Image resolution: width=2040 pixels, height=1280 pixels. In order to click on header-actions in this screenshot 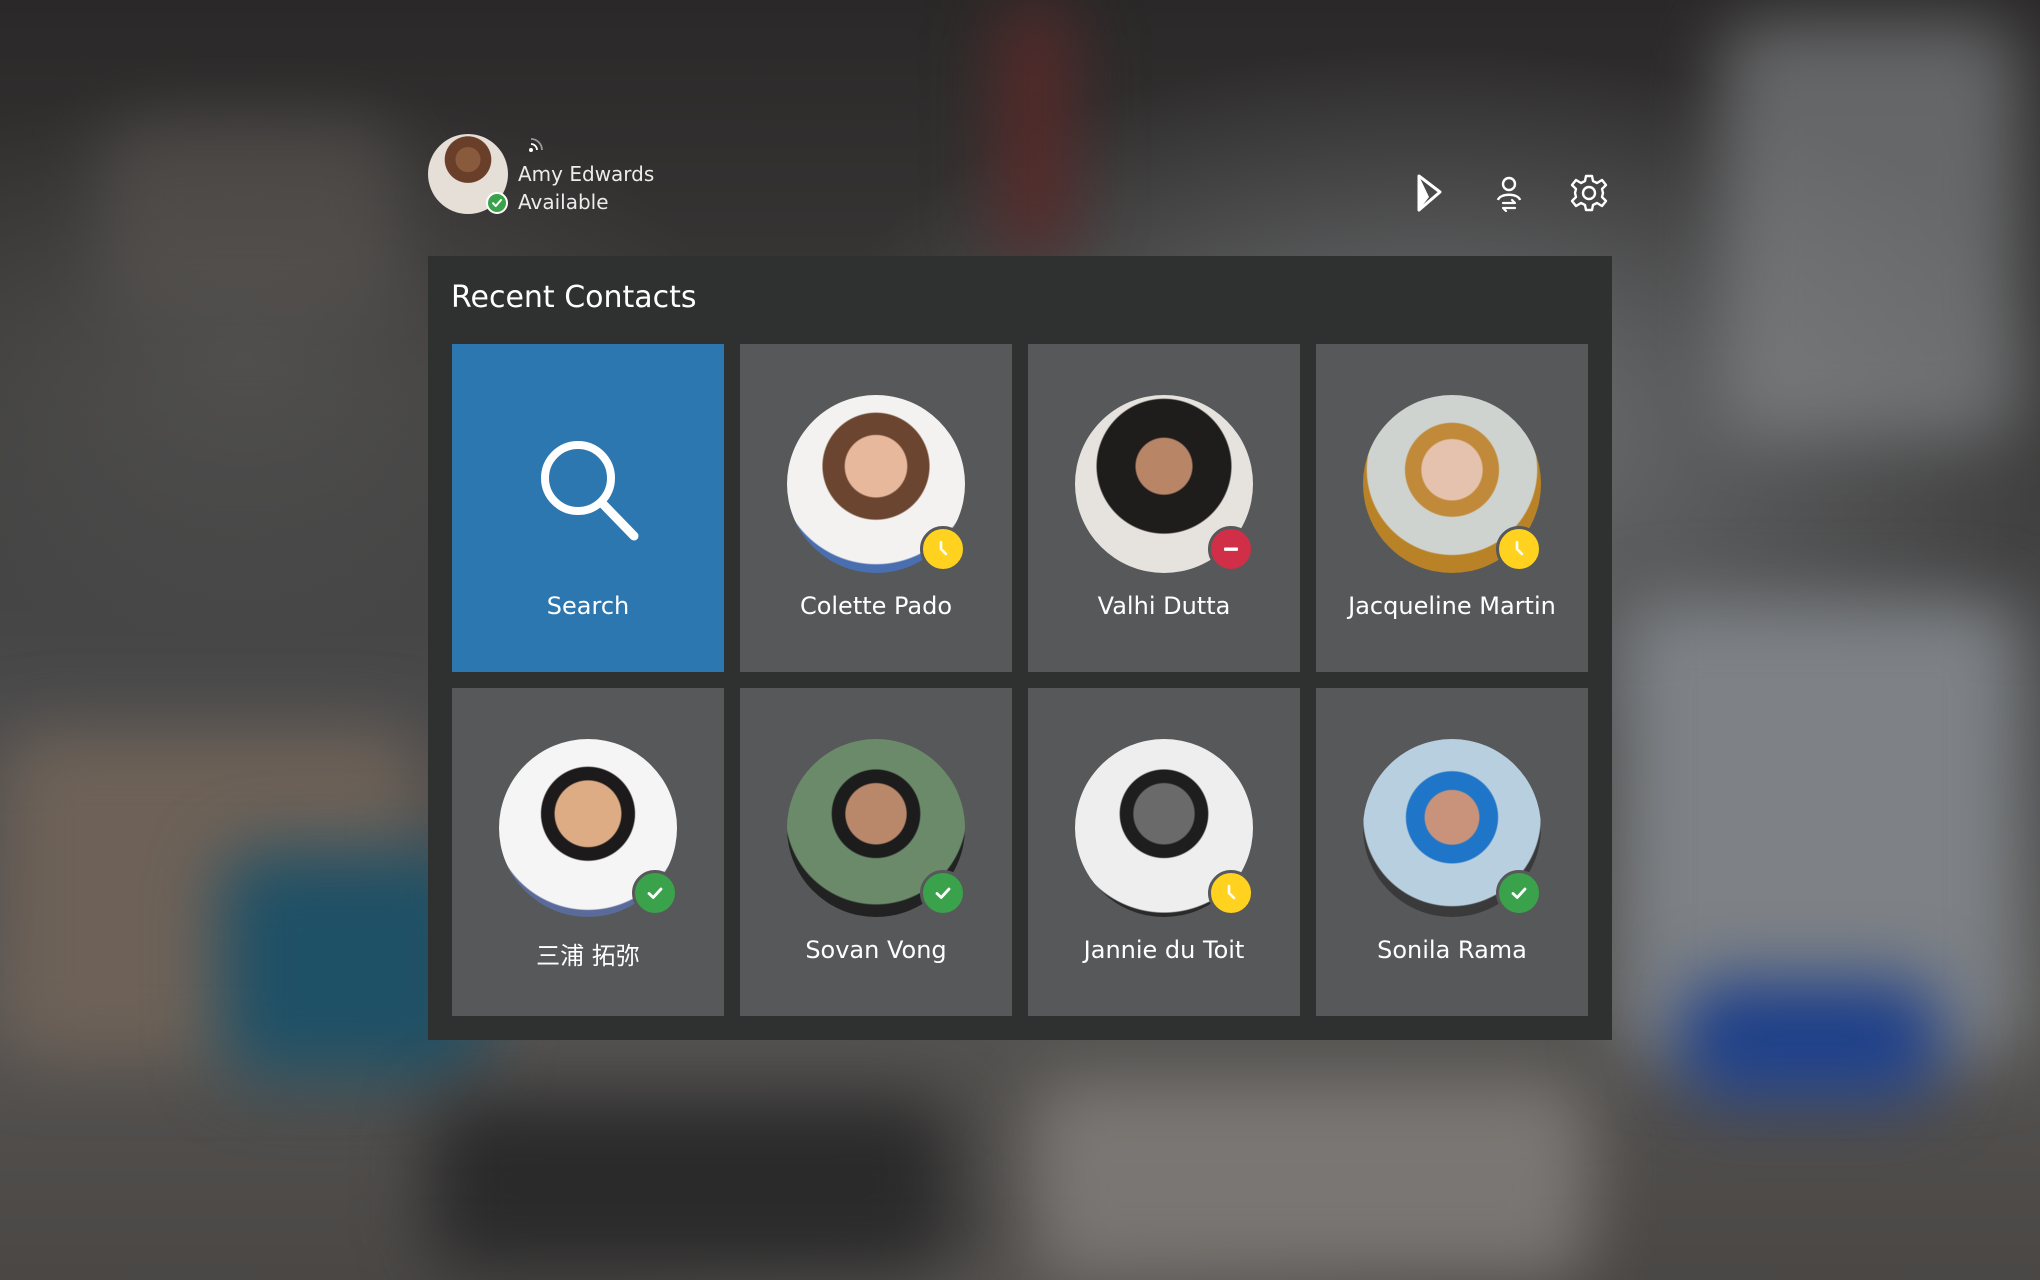, I will do `click(1509, 192)`.